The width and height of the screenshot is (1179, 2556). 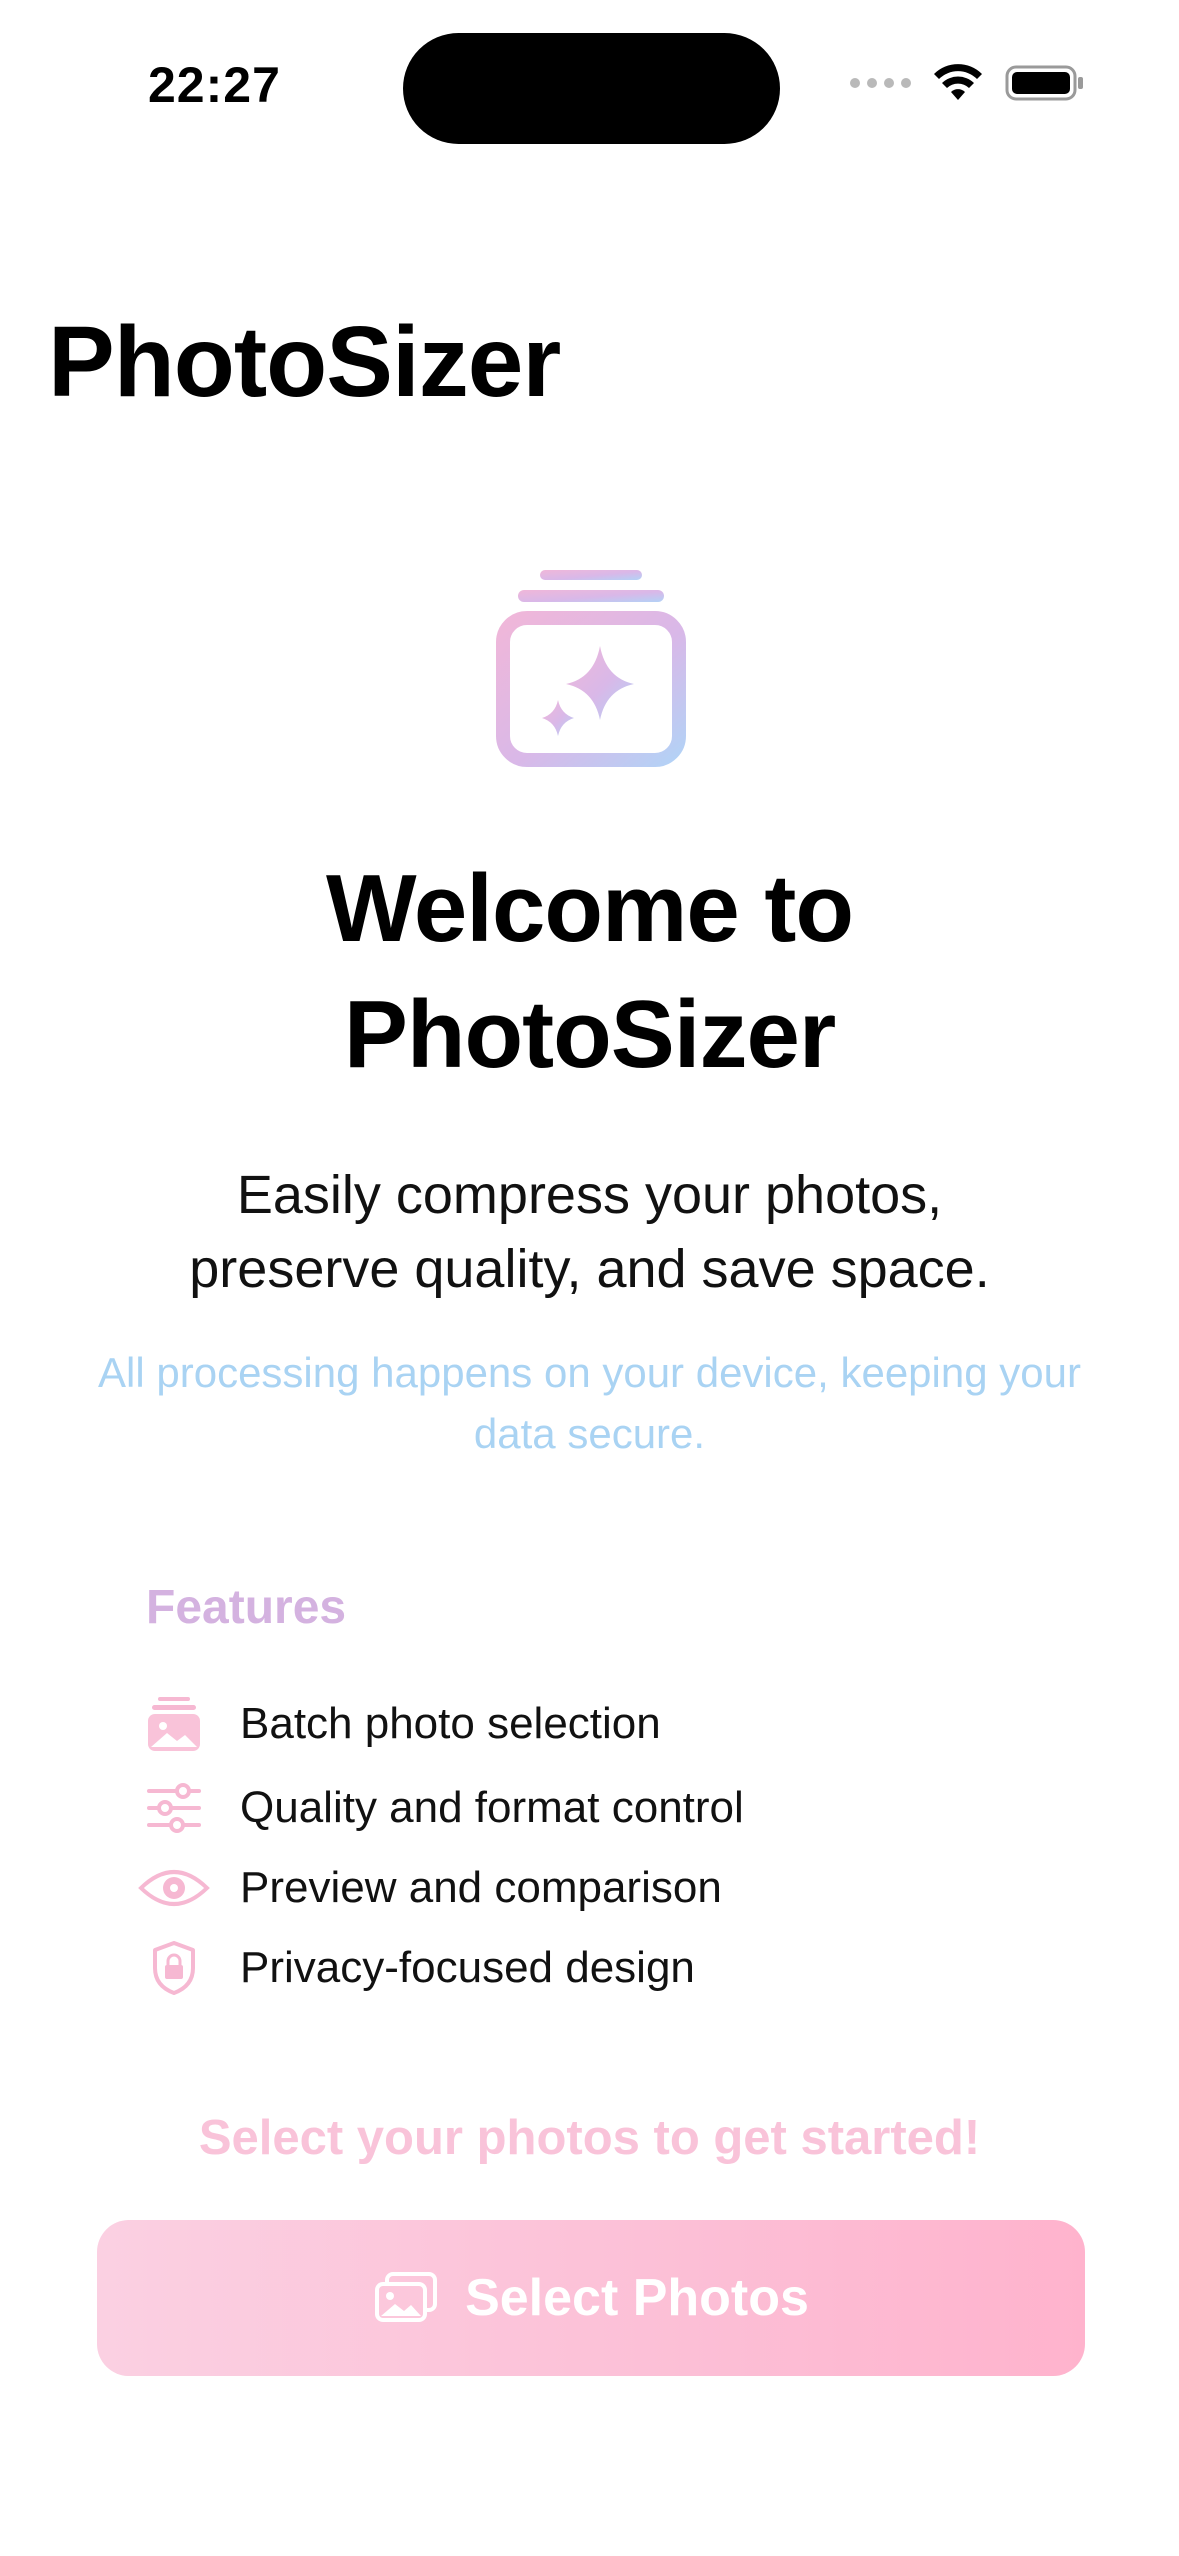 I want to click on dynamic-island, so click(x=591, y=88).